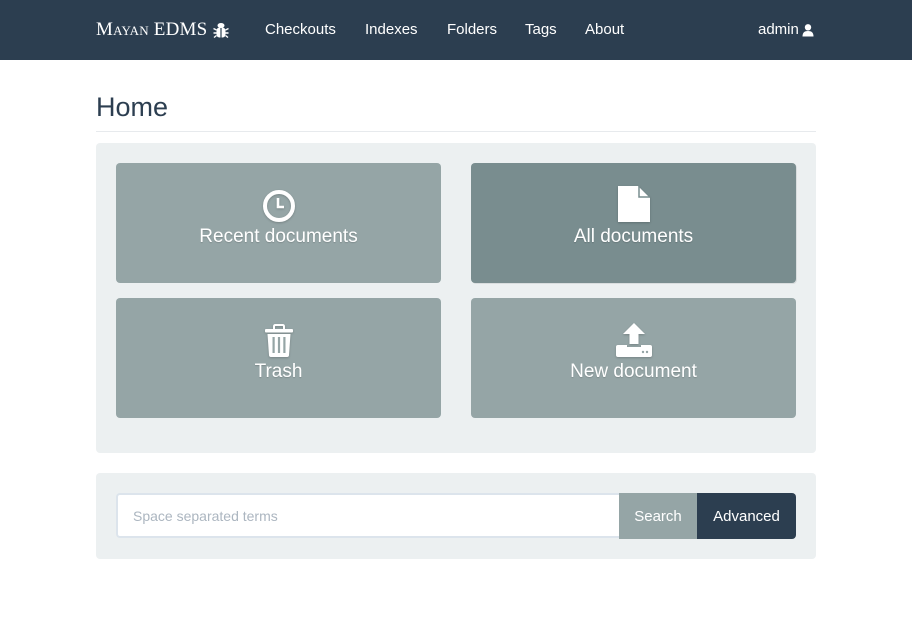 The width and height of the screenshot is (912, 618). Describe the element at coordinates (808, 29) in the screenshot. I see `user-icon` at that location.